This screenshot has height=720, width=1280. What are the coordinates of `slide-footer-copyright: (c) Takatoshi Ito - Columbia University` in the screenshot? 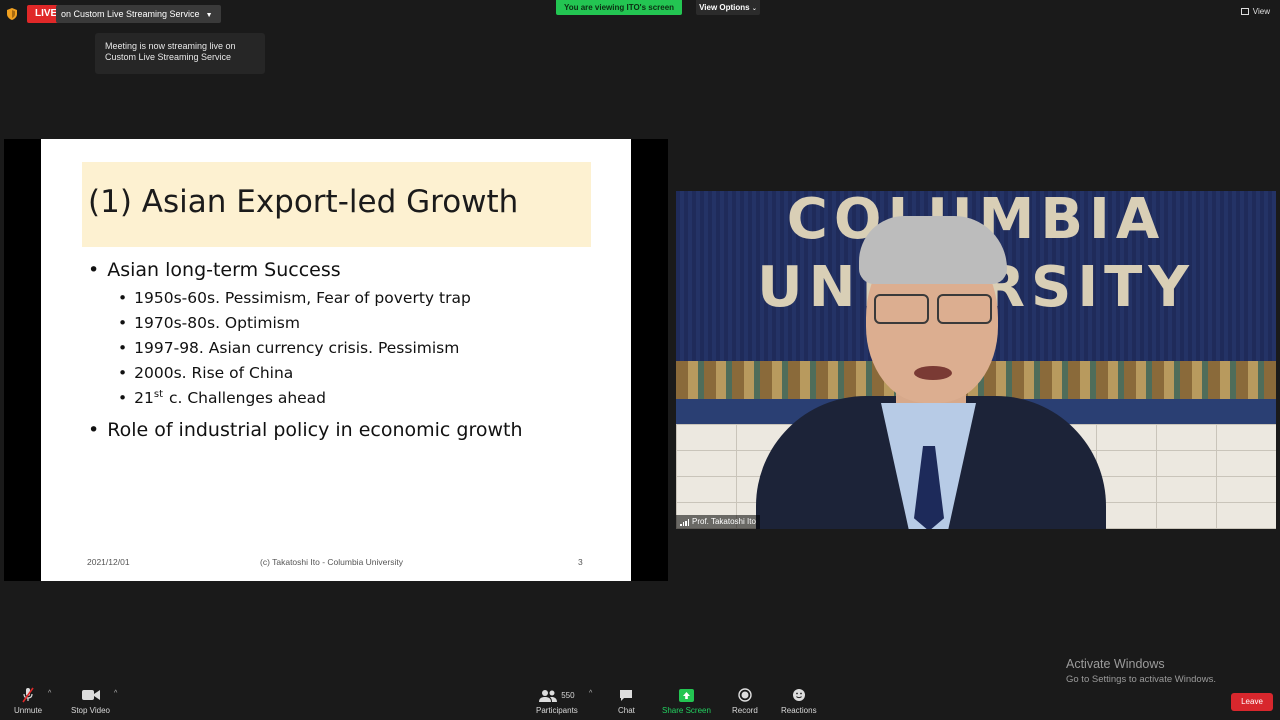 It's located at (331, 562).